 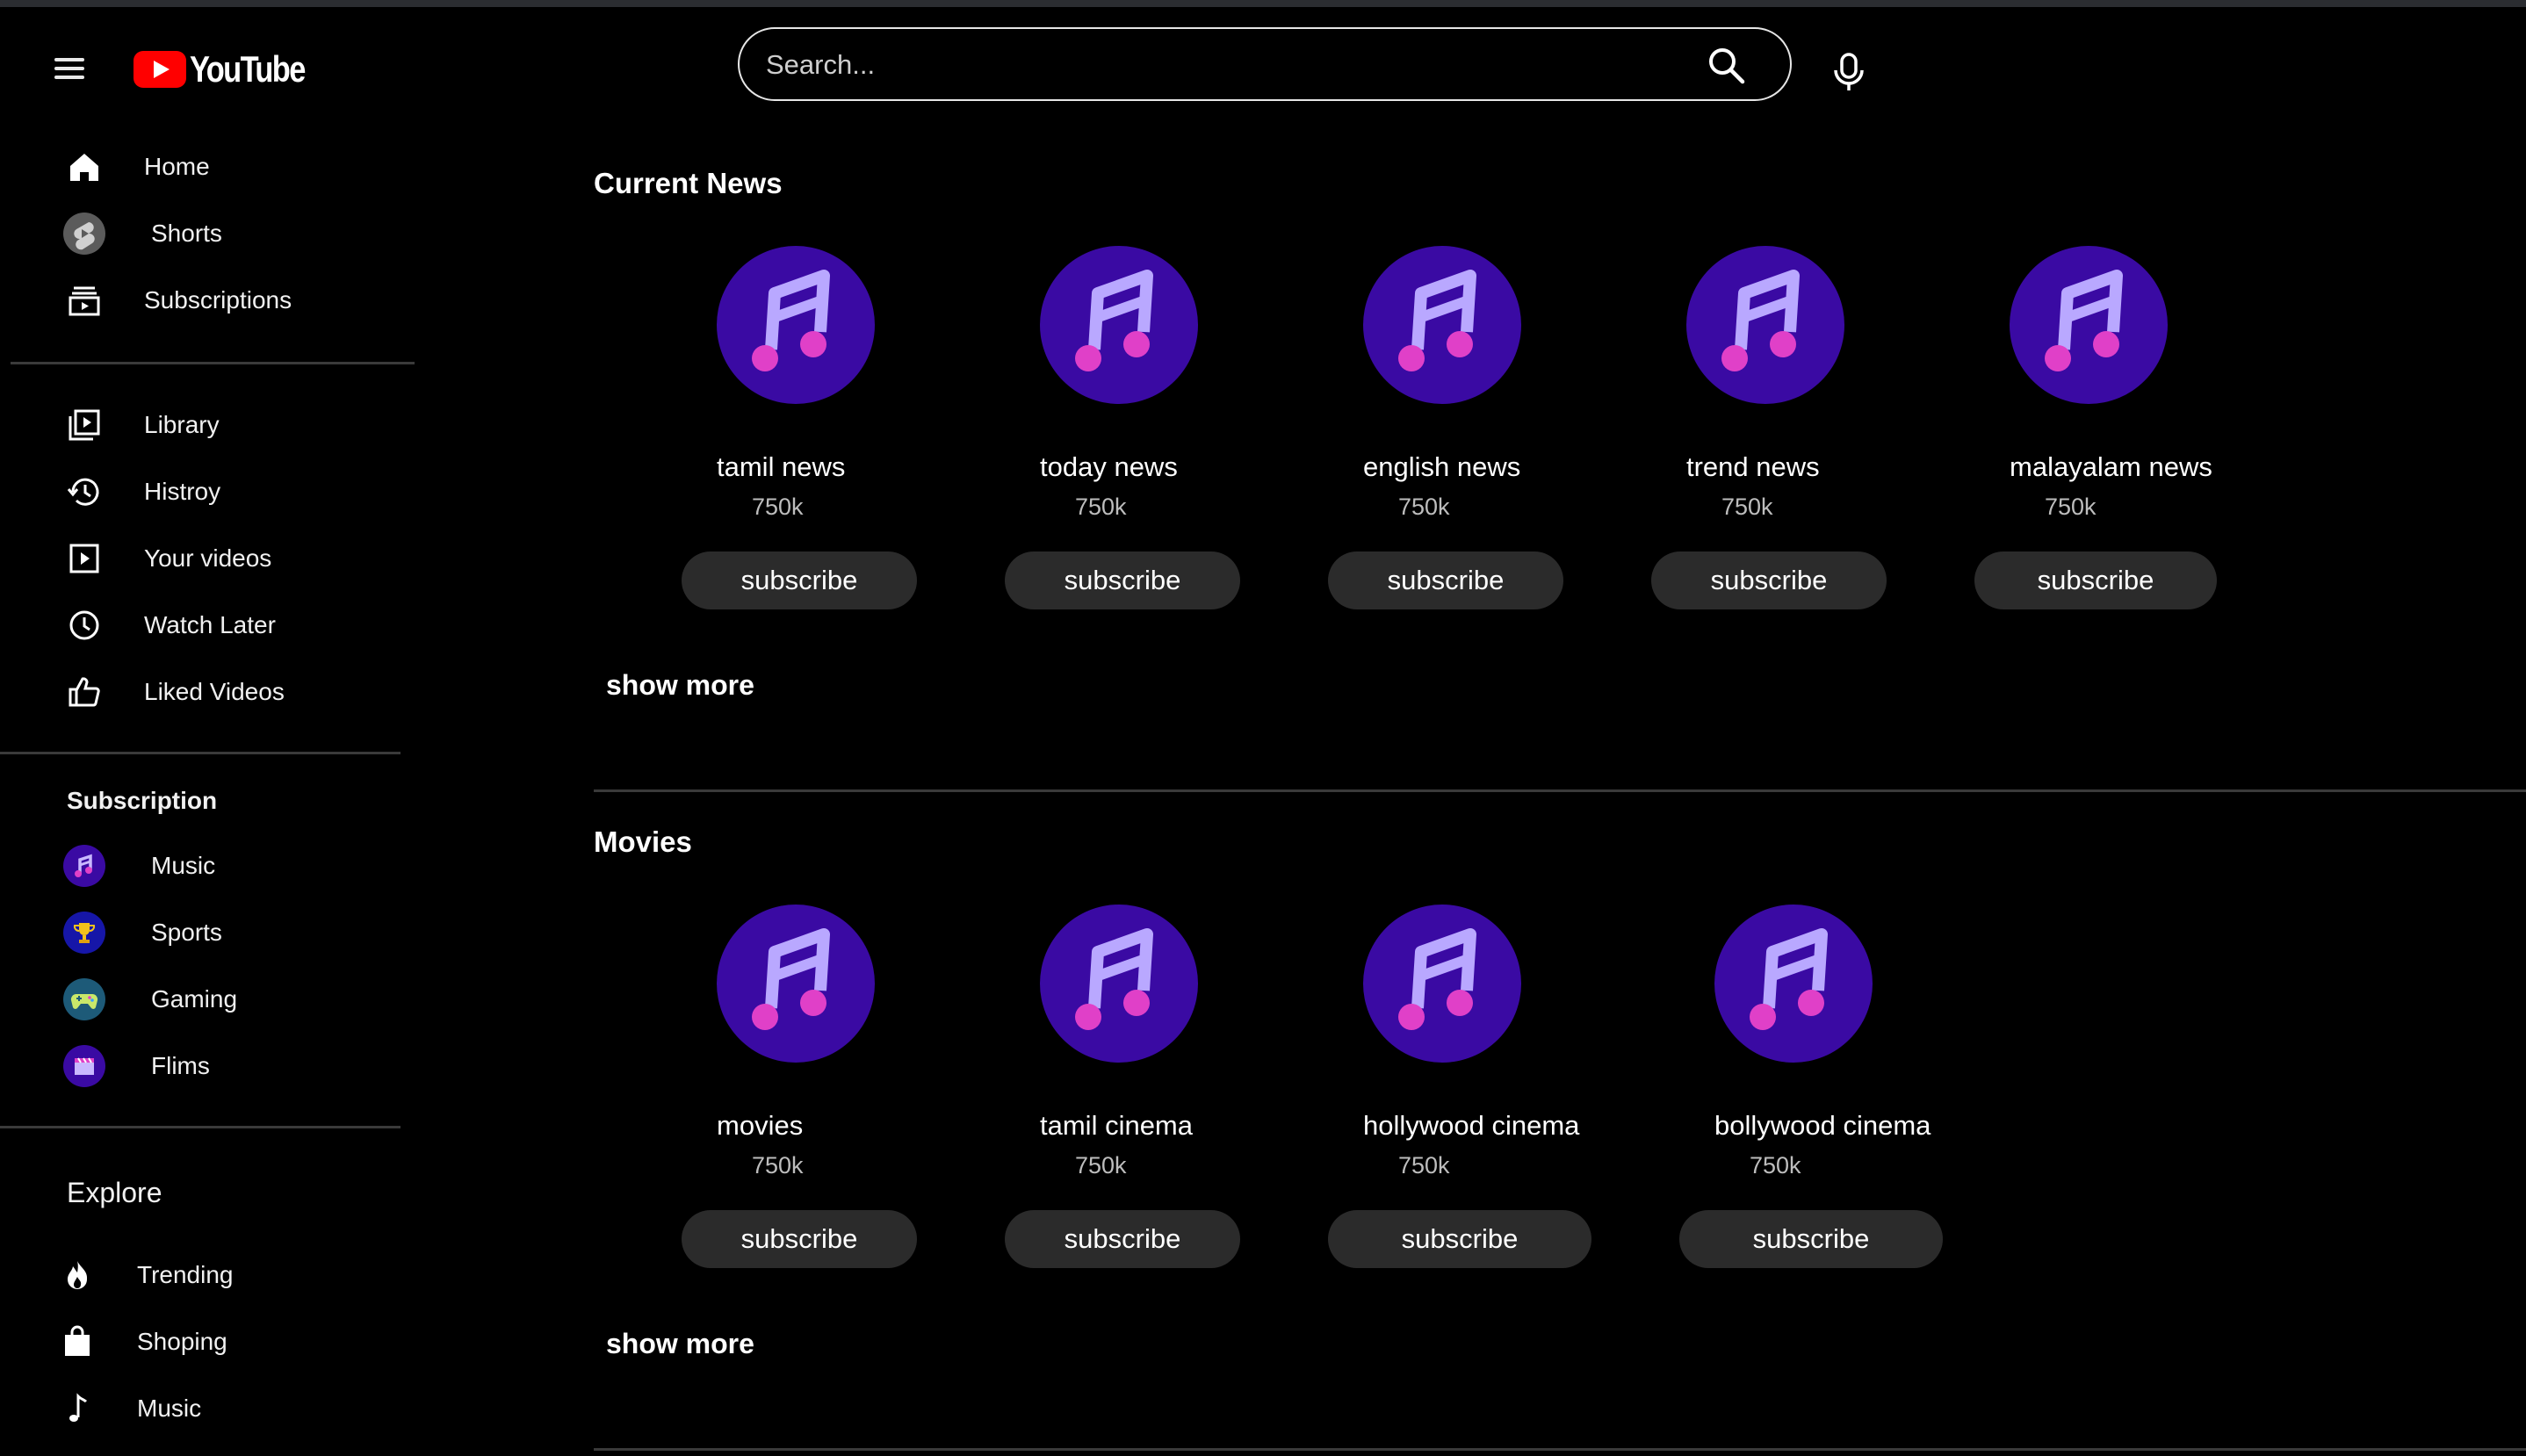 I want to click on shopping-bag-icon, so click(x=77, y=1342).